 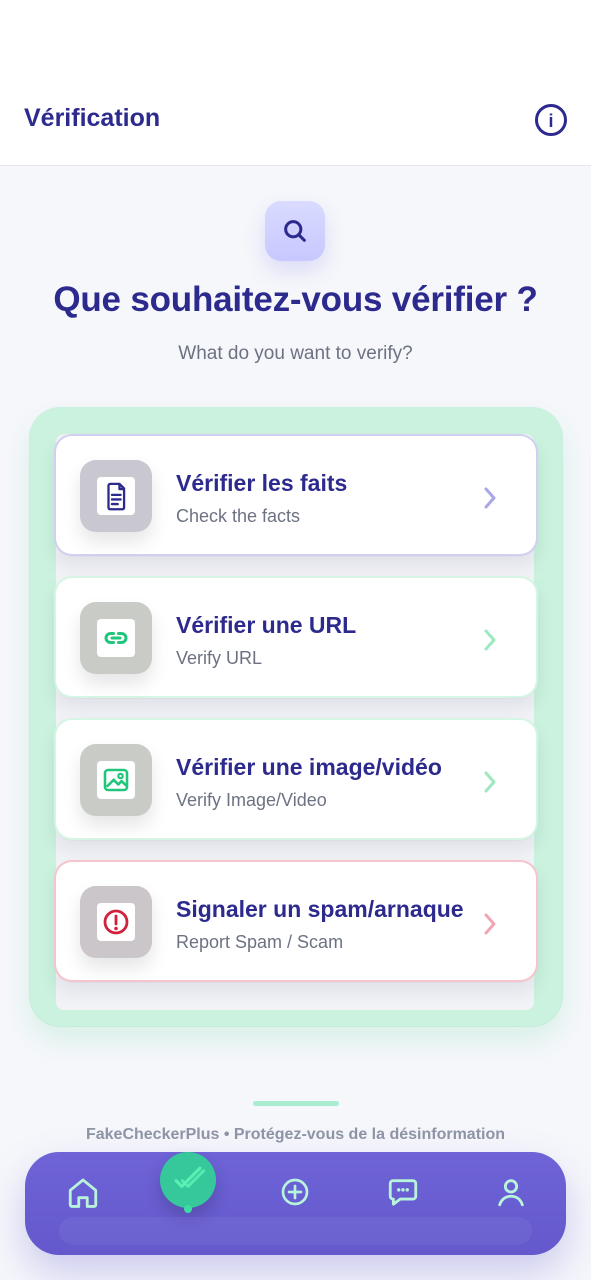 I want to click on home-icon, so click(x=83, y=1193).